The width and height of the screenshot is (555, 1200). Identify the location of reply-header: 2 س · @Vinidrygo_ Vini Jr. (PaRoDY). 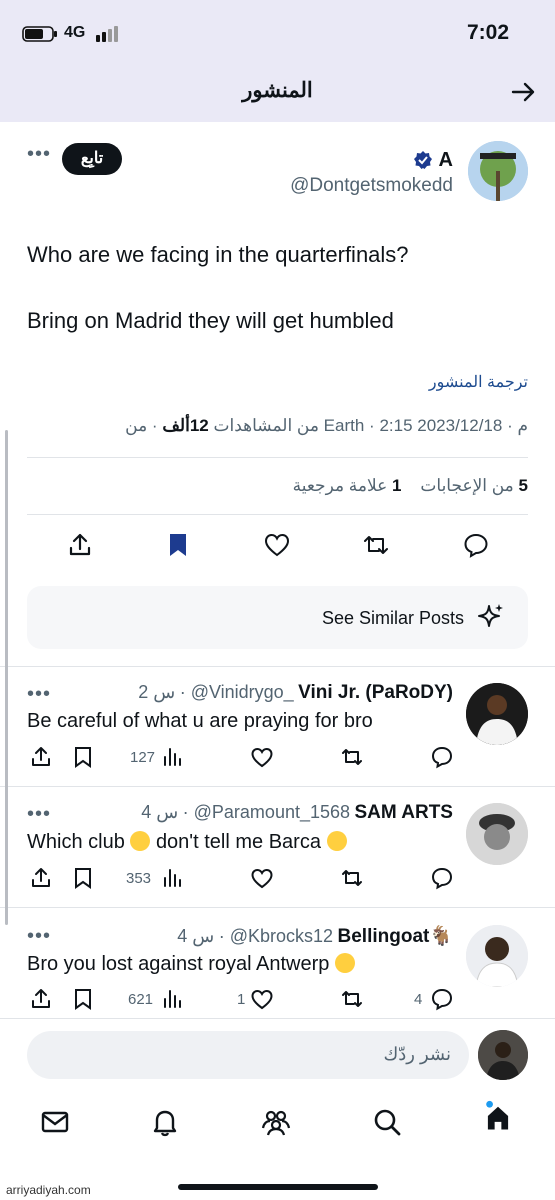
(295, 692).